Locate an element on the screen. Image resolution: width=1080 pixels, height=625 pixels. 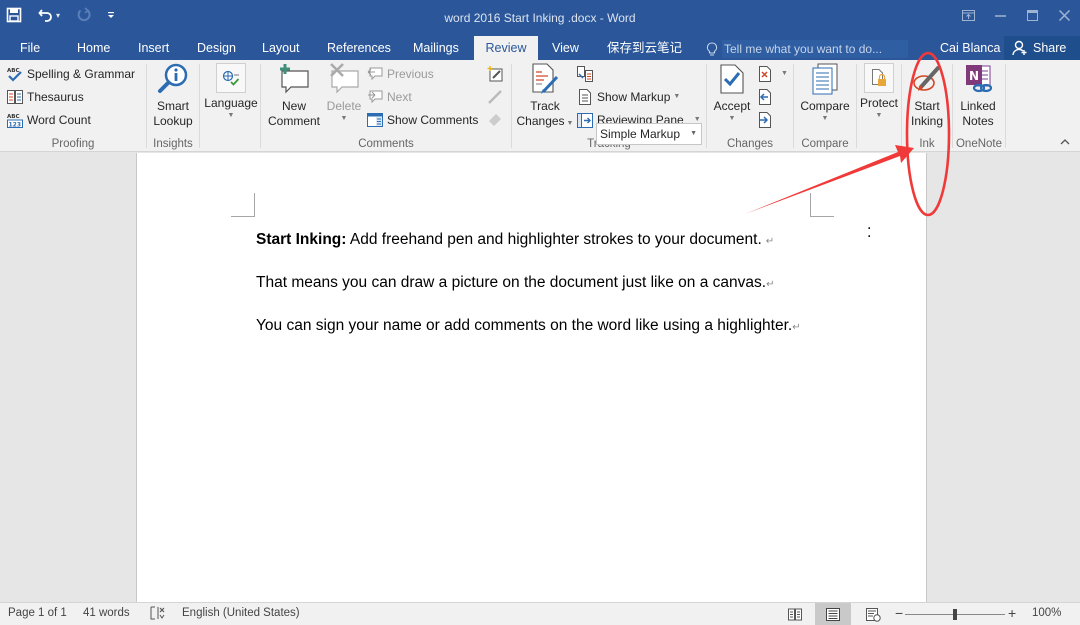
tab-insert: Insert is located at coordinates (153, 48).